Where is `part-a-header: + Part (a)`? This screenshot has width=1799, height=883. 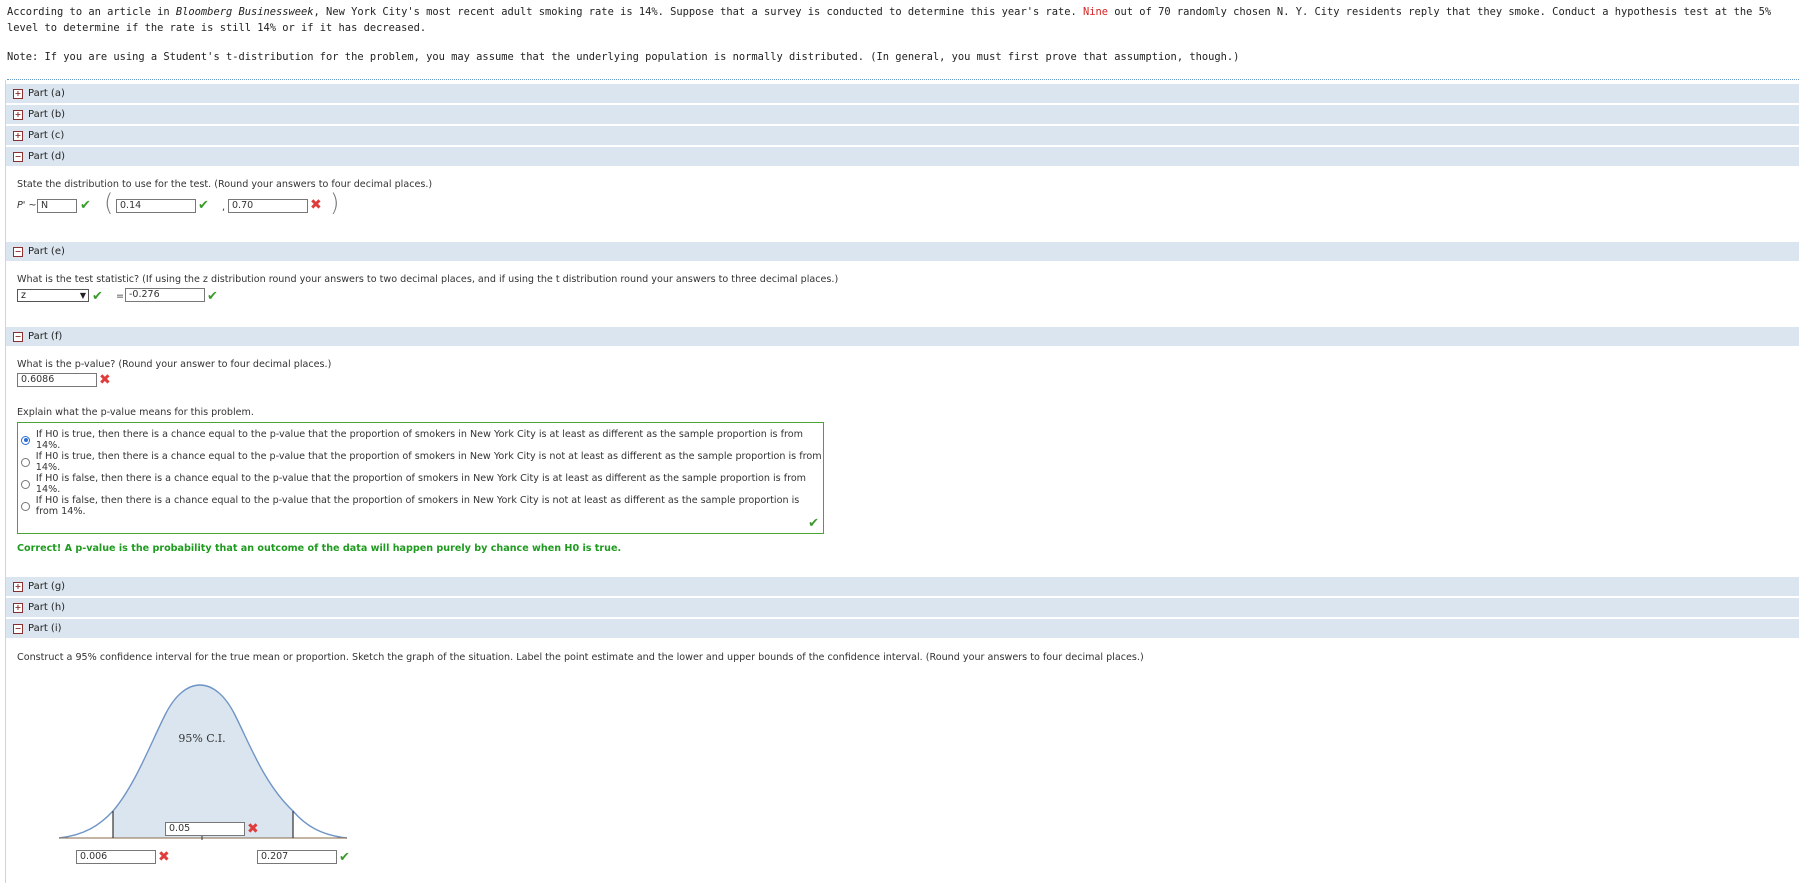 part-a-header: + Part (a) is located at coordinates (902, 93).